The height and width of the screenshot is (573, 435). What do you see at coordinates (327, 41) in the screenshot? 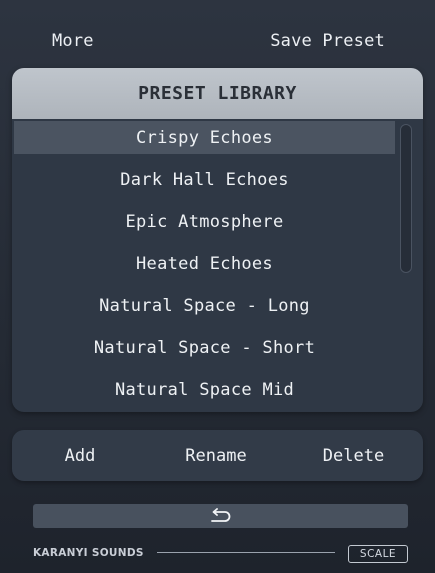
I see `save-preset-button: Save Preset` at bounding box center [327, 41].